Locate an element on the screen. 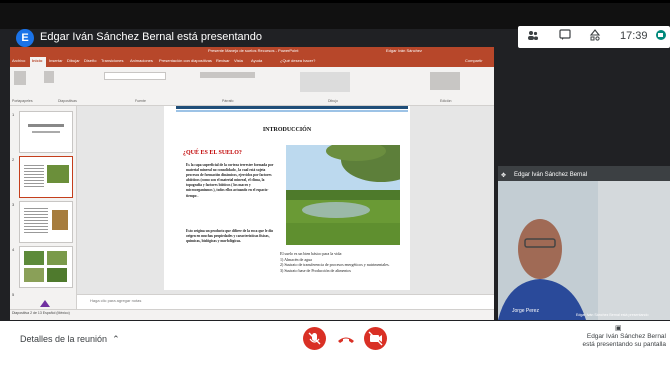 This screenshot has width=670, height=379. hang-up-button is located at coordinates (346, 339).